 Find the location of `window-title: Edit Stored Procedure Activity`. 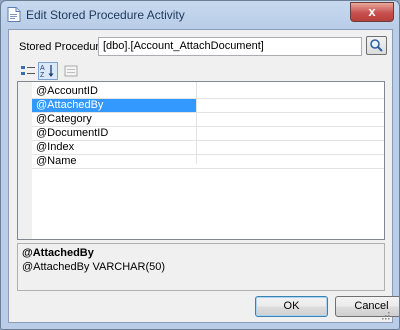

window-title: Edit Stored Procedure Activity is located at coordinates (105, 15).